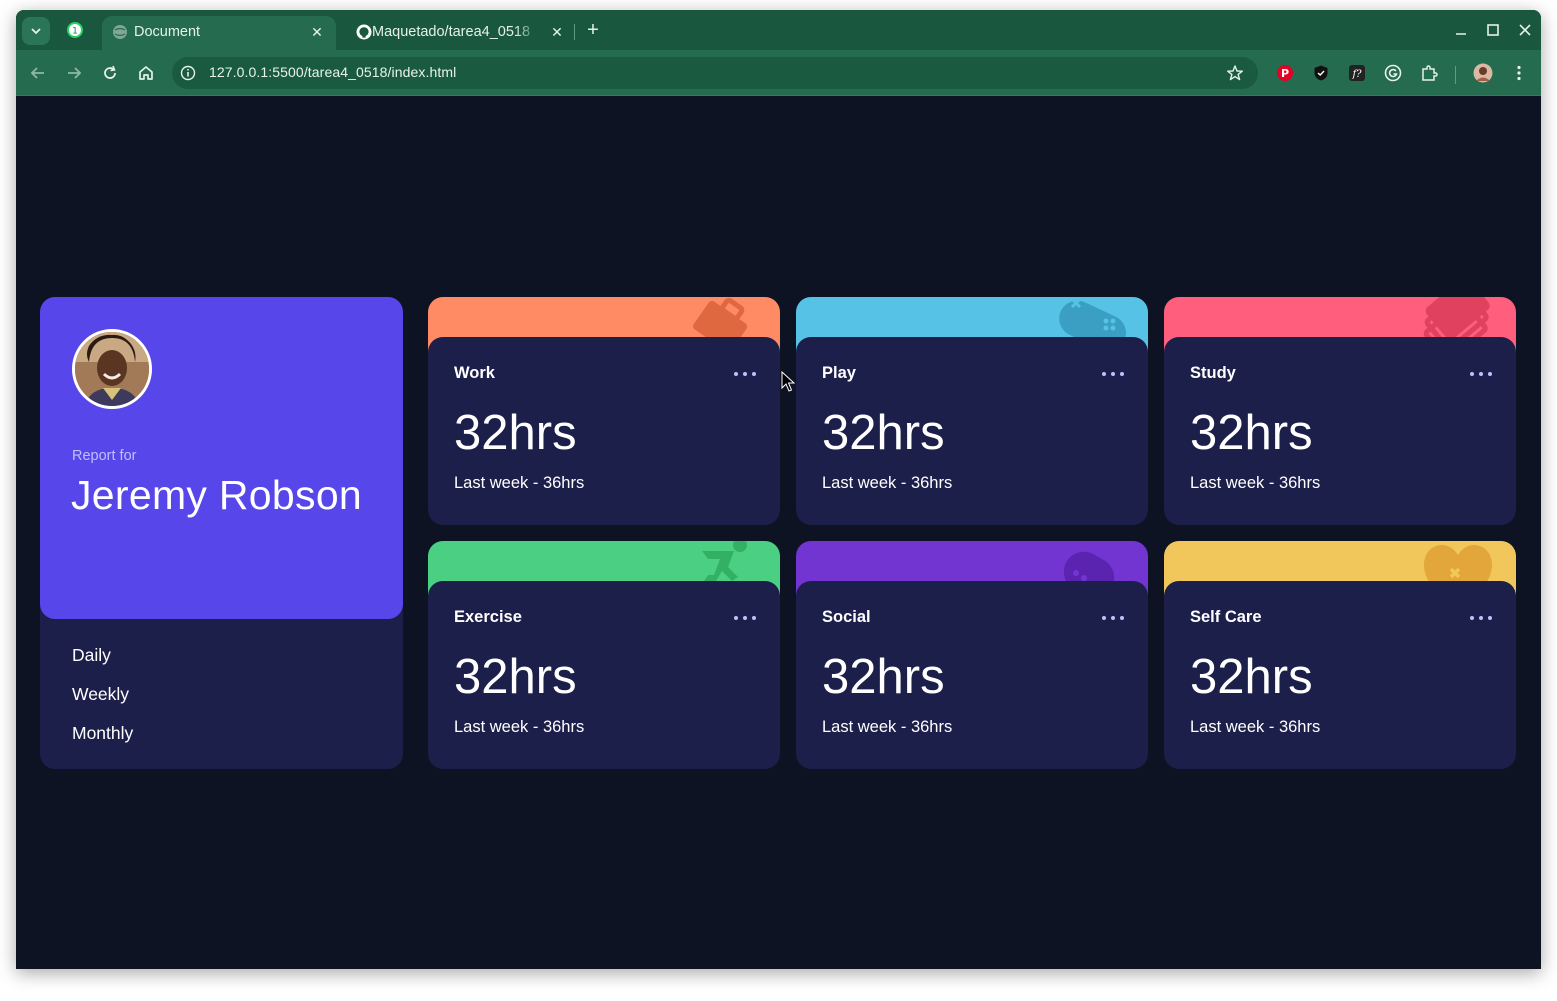 Image resolution: width=1557 pixels, height=1001 pixels. I want to click on pinterest-icon: P, so click(1285, 73).